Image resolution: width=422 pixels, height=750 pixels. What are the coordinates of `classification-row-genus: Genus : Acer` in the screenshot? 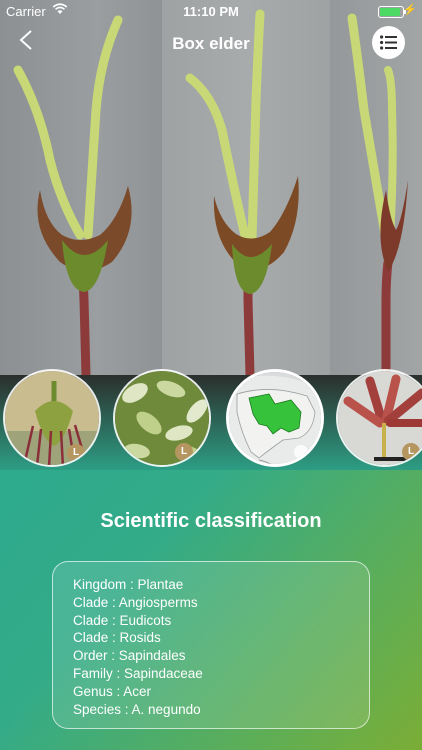 It's located at (112, 691).